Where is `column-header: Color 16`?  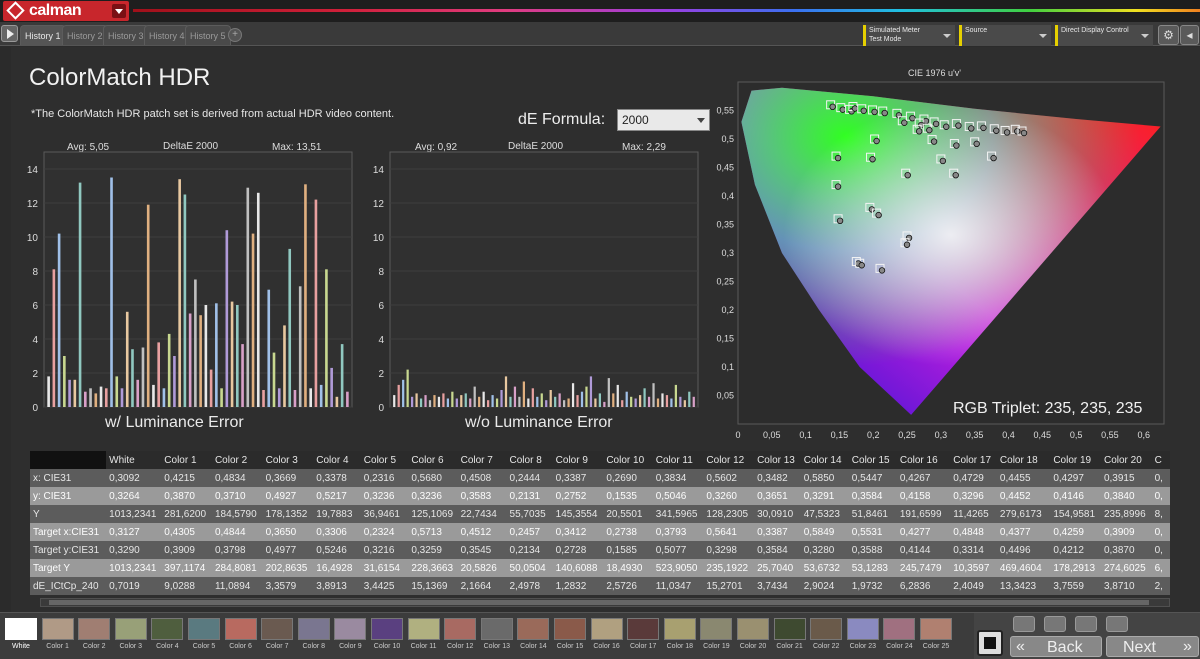 column-header: Color 16 is located at coordinates (923, 460).